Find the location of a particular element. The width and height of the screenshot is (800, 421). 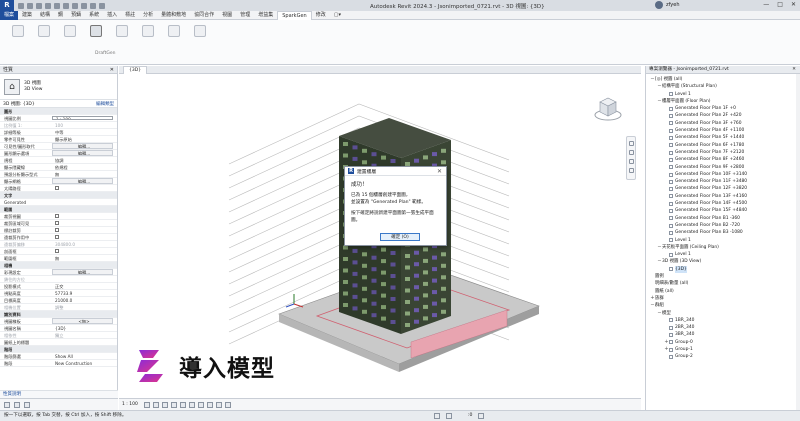

close-button: ✕ is located at coordinates (793, 4).